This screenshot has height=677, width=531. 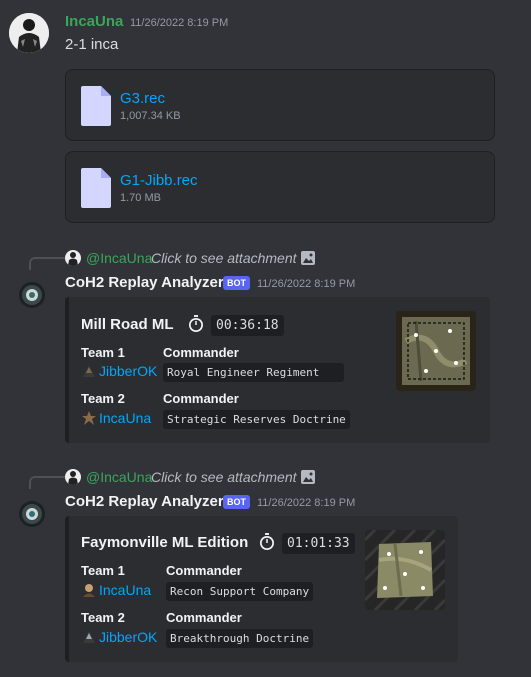 What do you see at coordinates (127, 324) in the screenshot?
I see `map-name: Mill Road ML` at bounding box center [127, 324].